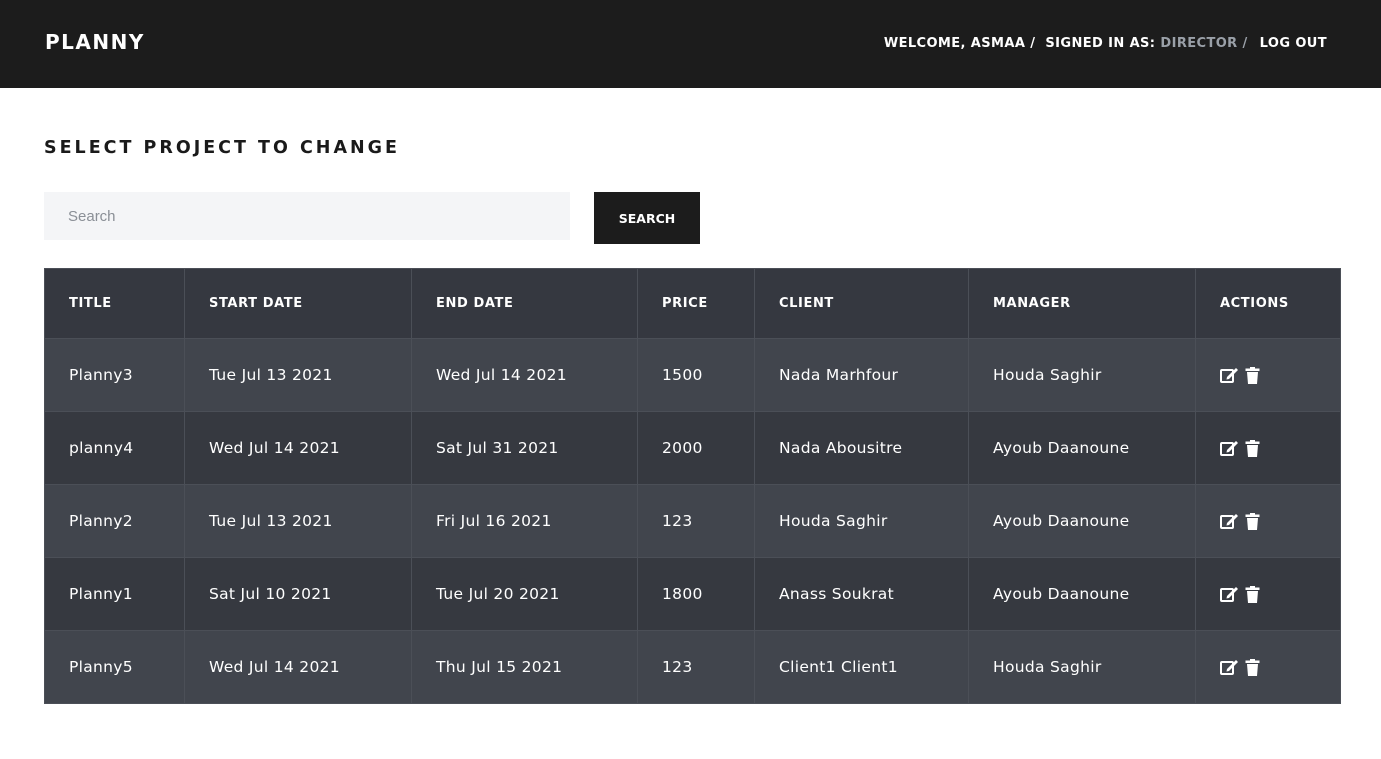 This screenshot has width=1381, height=759. What do you see at coordinates (114, 448) in the screenshot?
I see `cell-title: planny4` at bounding box center [114, 448].